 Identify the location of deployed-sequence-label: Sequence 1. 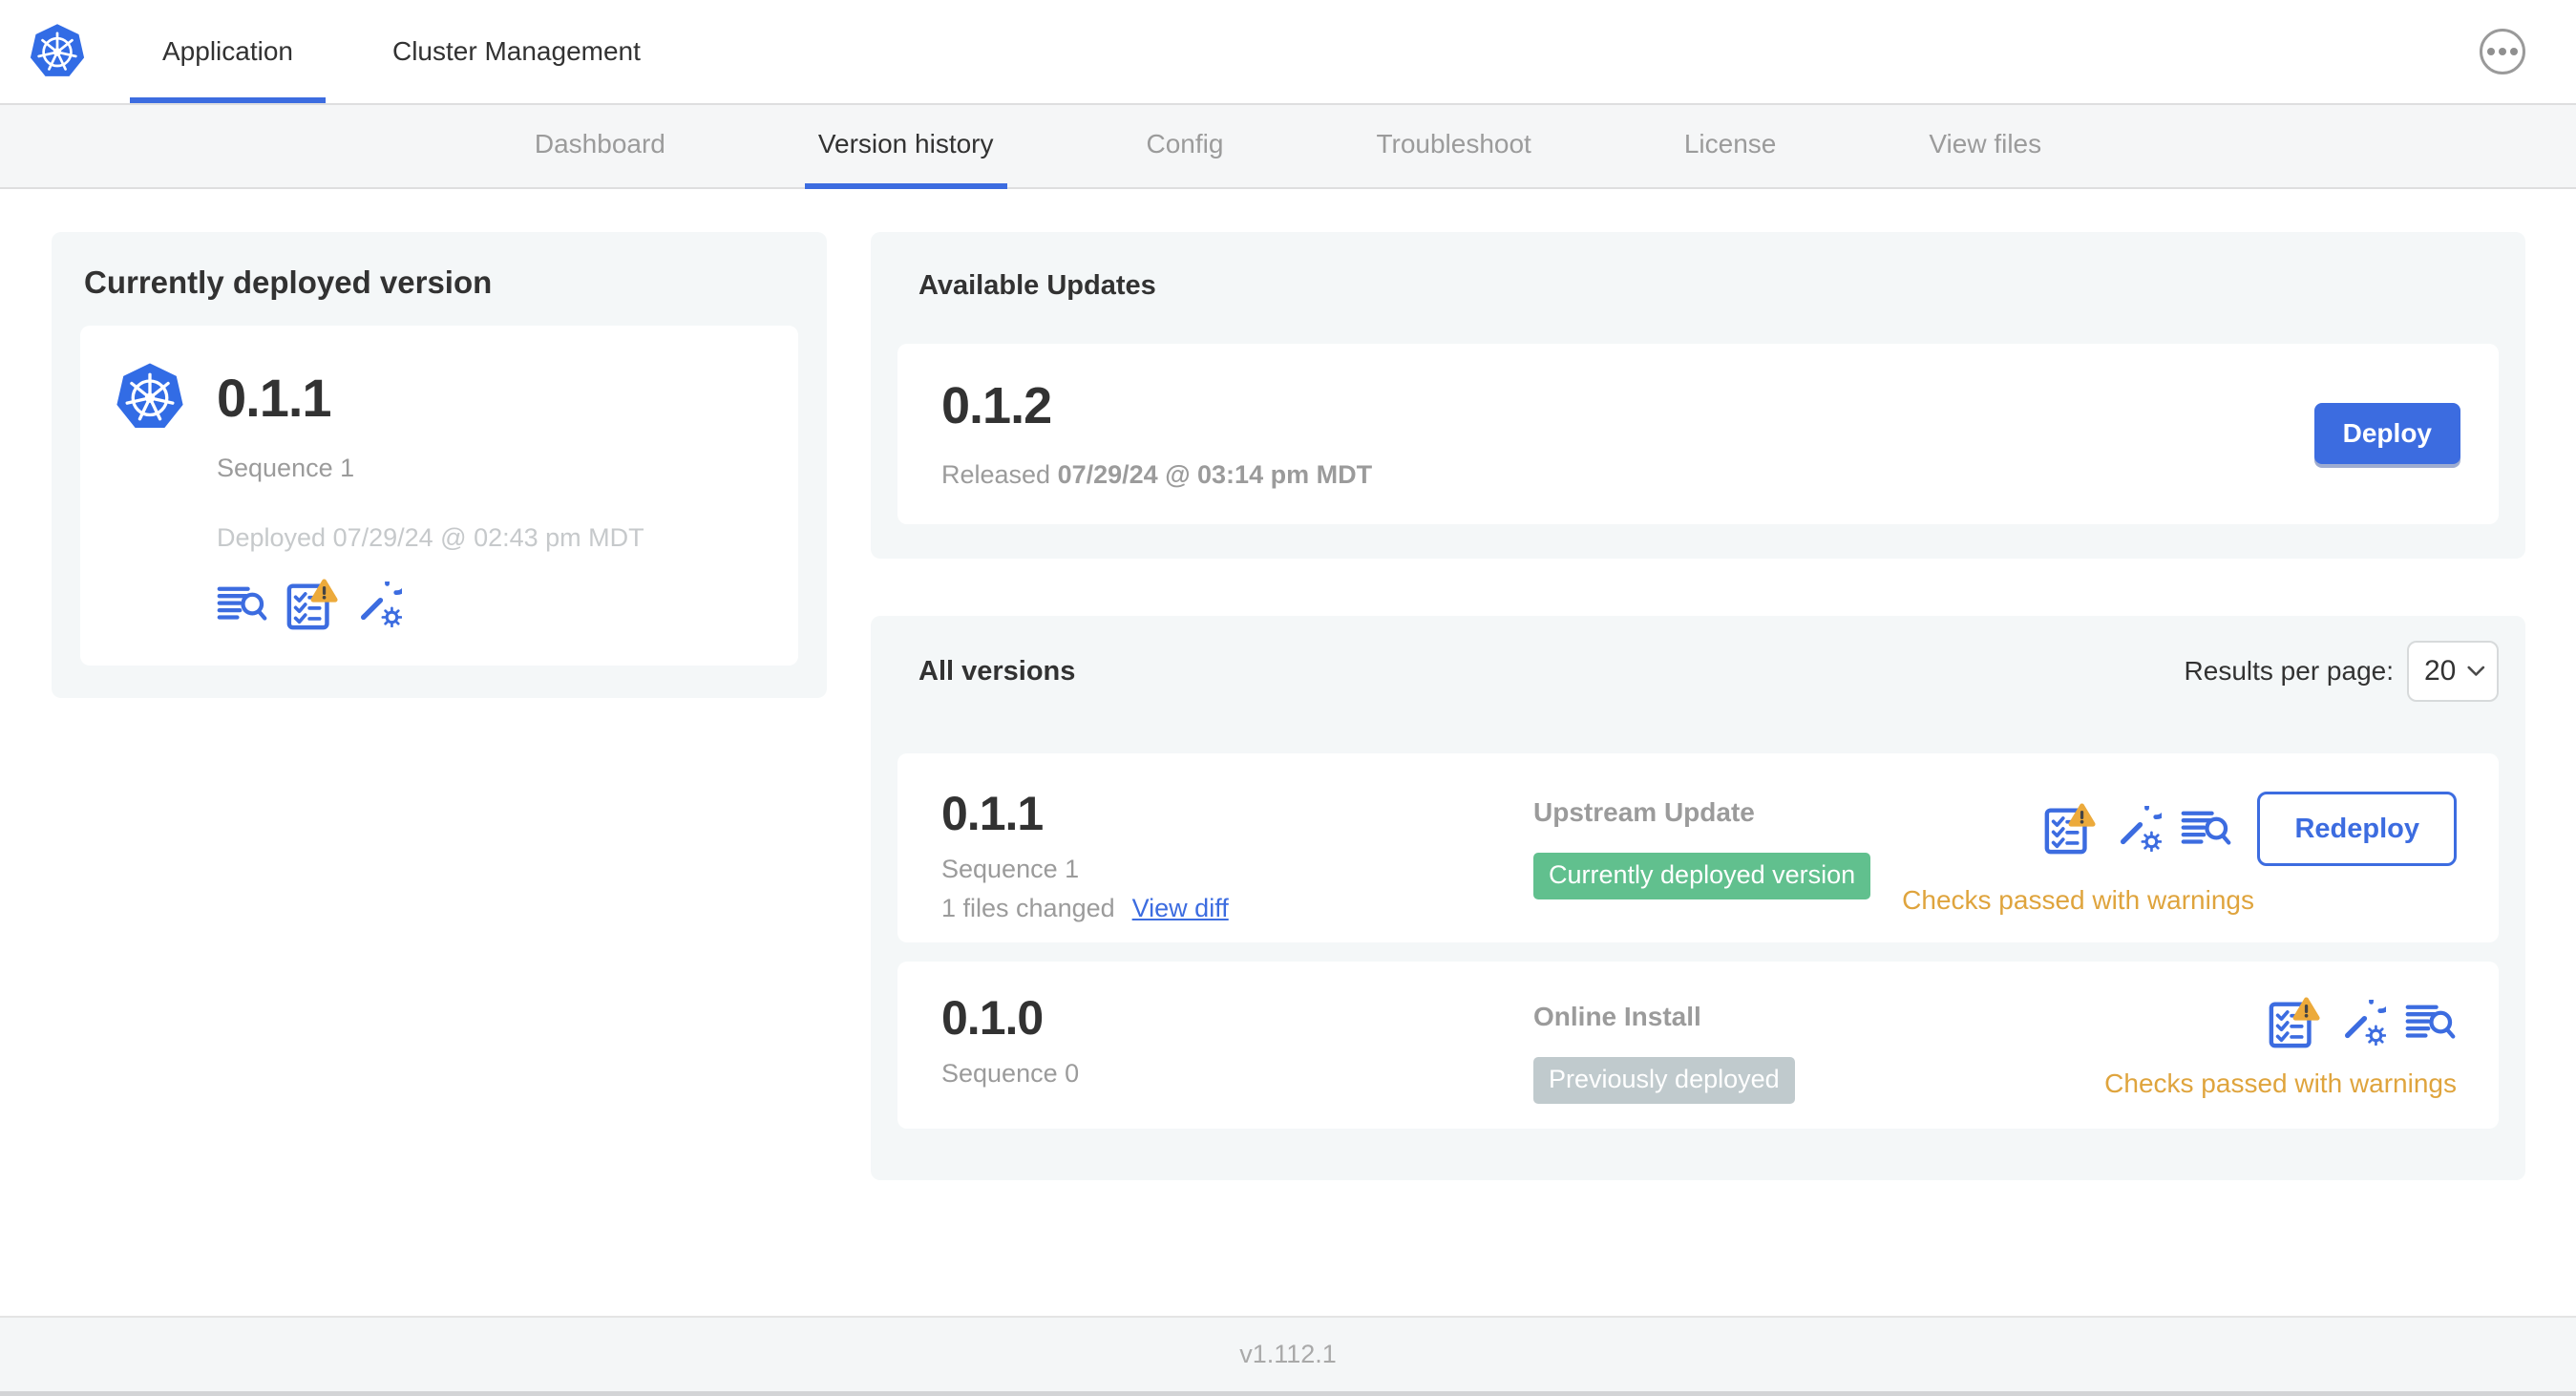
(286, 468).